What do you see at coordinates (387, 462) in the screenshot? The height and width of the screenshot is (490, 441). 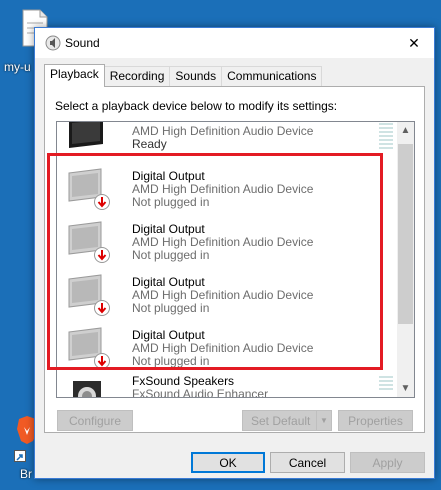 I see `apply-button: Apply` at bounding box center [387, 462].